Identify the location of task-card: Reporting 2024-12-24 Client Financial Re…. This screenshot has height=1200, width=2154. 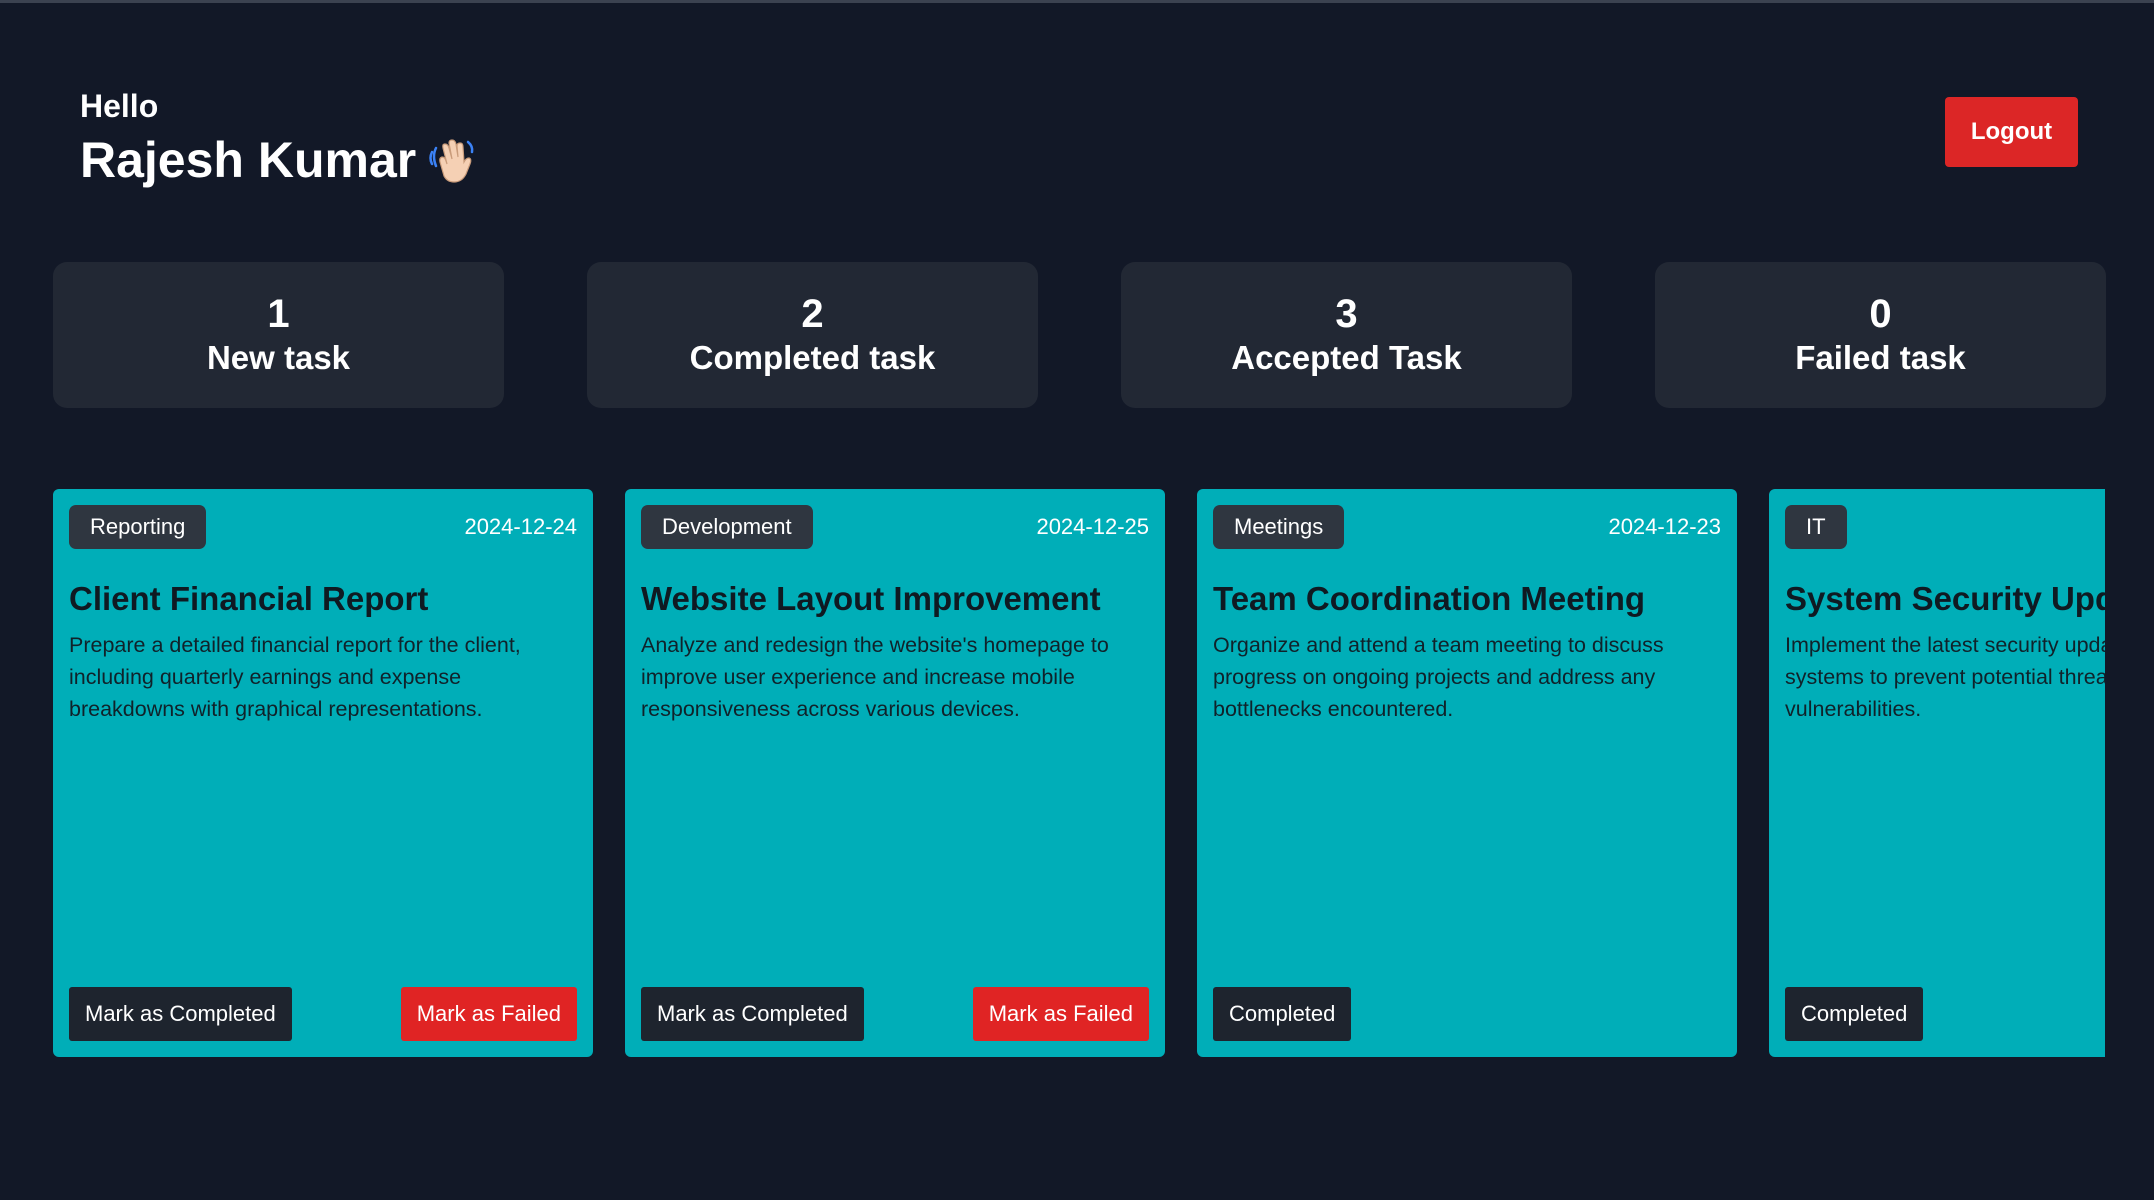
(323, 773).